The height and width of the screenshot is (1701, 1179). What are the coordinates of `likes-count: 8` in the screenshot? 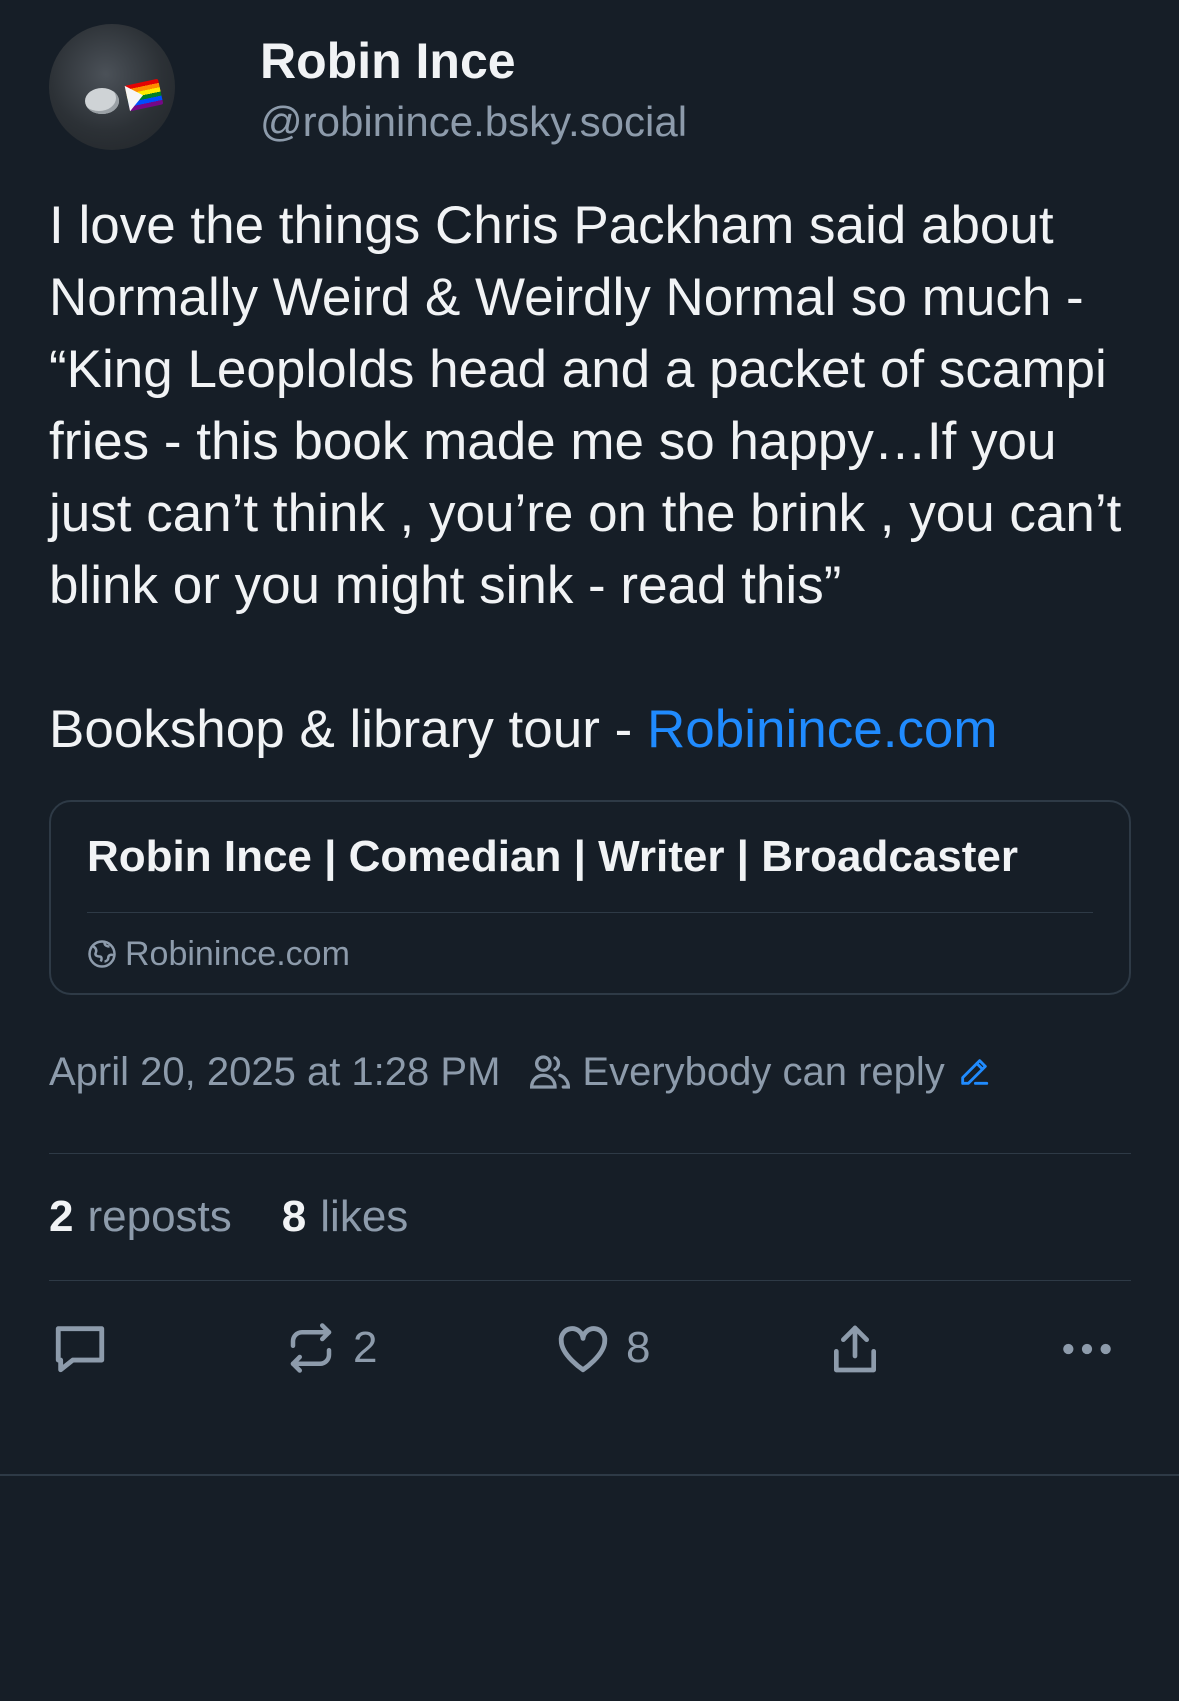 It's located at (294, 1216).